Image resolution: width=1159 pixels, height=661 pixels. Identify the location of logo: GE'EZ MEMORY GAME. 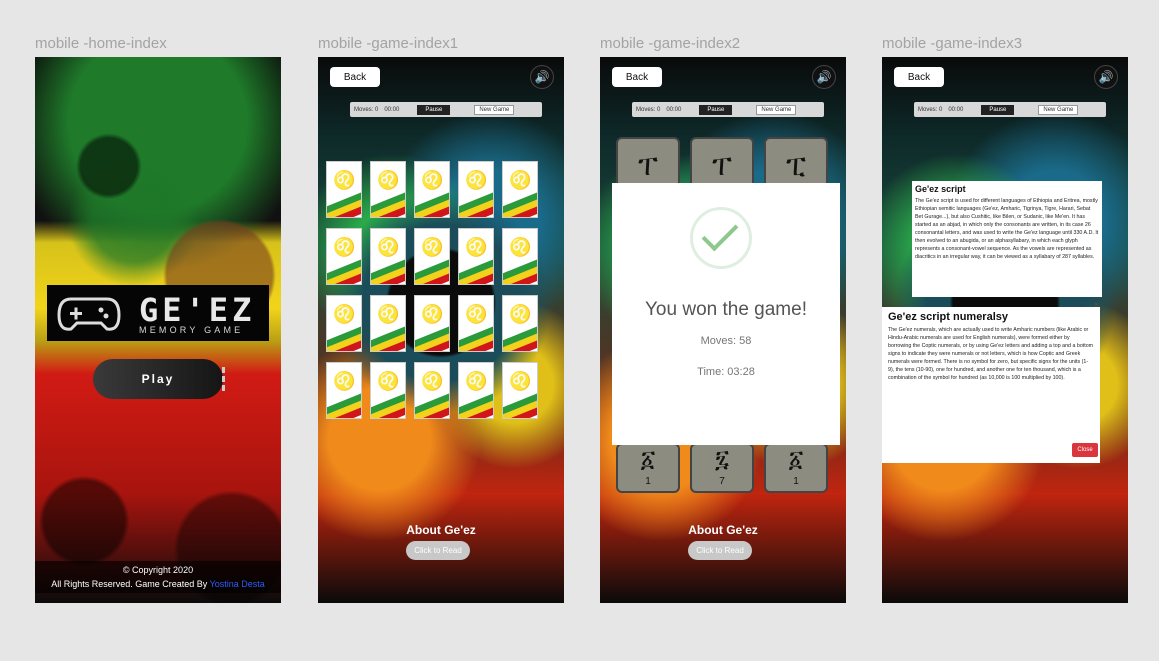
(158, 313).